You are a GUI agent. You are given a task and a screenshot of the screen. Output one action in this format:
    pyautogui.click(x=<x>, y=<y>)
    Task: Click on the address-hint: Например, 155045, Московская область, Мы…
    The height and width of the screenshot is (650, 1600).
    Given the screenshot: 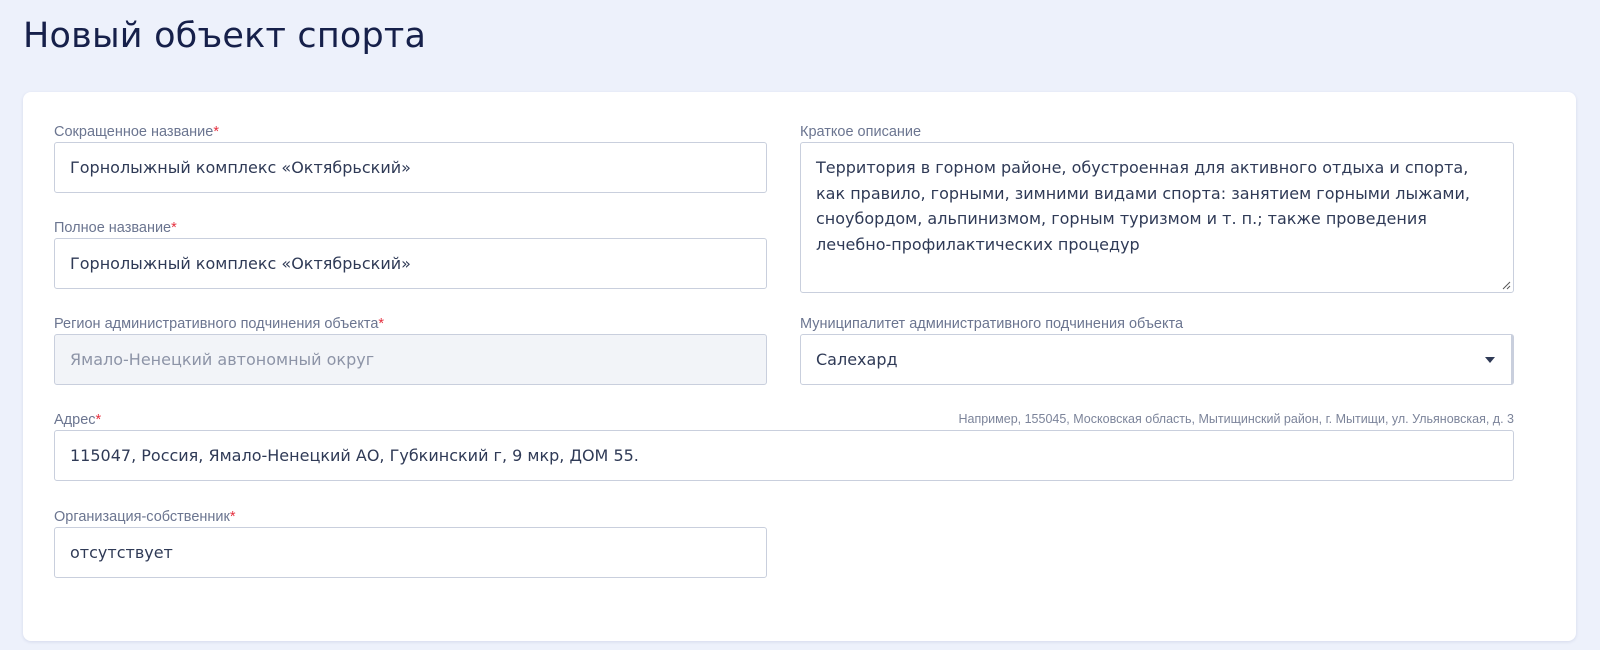 What is the action you would take?
    pyautogui.click(x=1236, y=419)
    